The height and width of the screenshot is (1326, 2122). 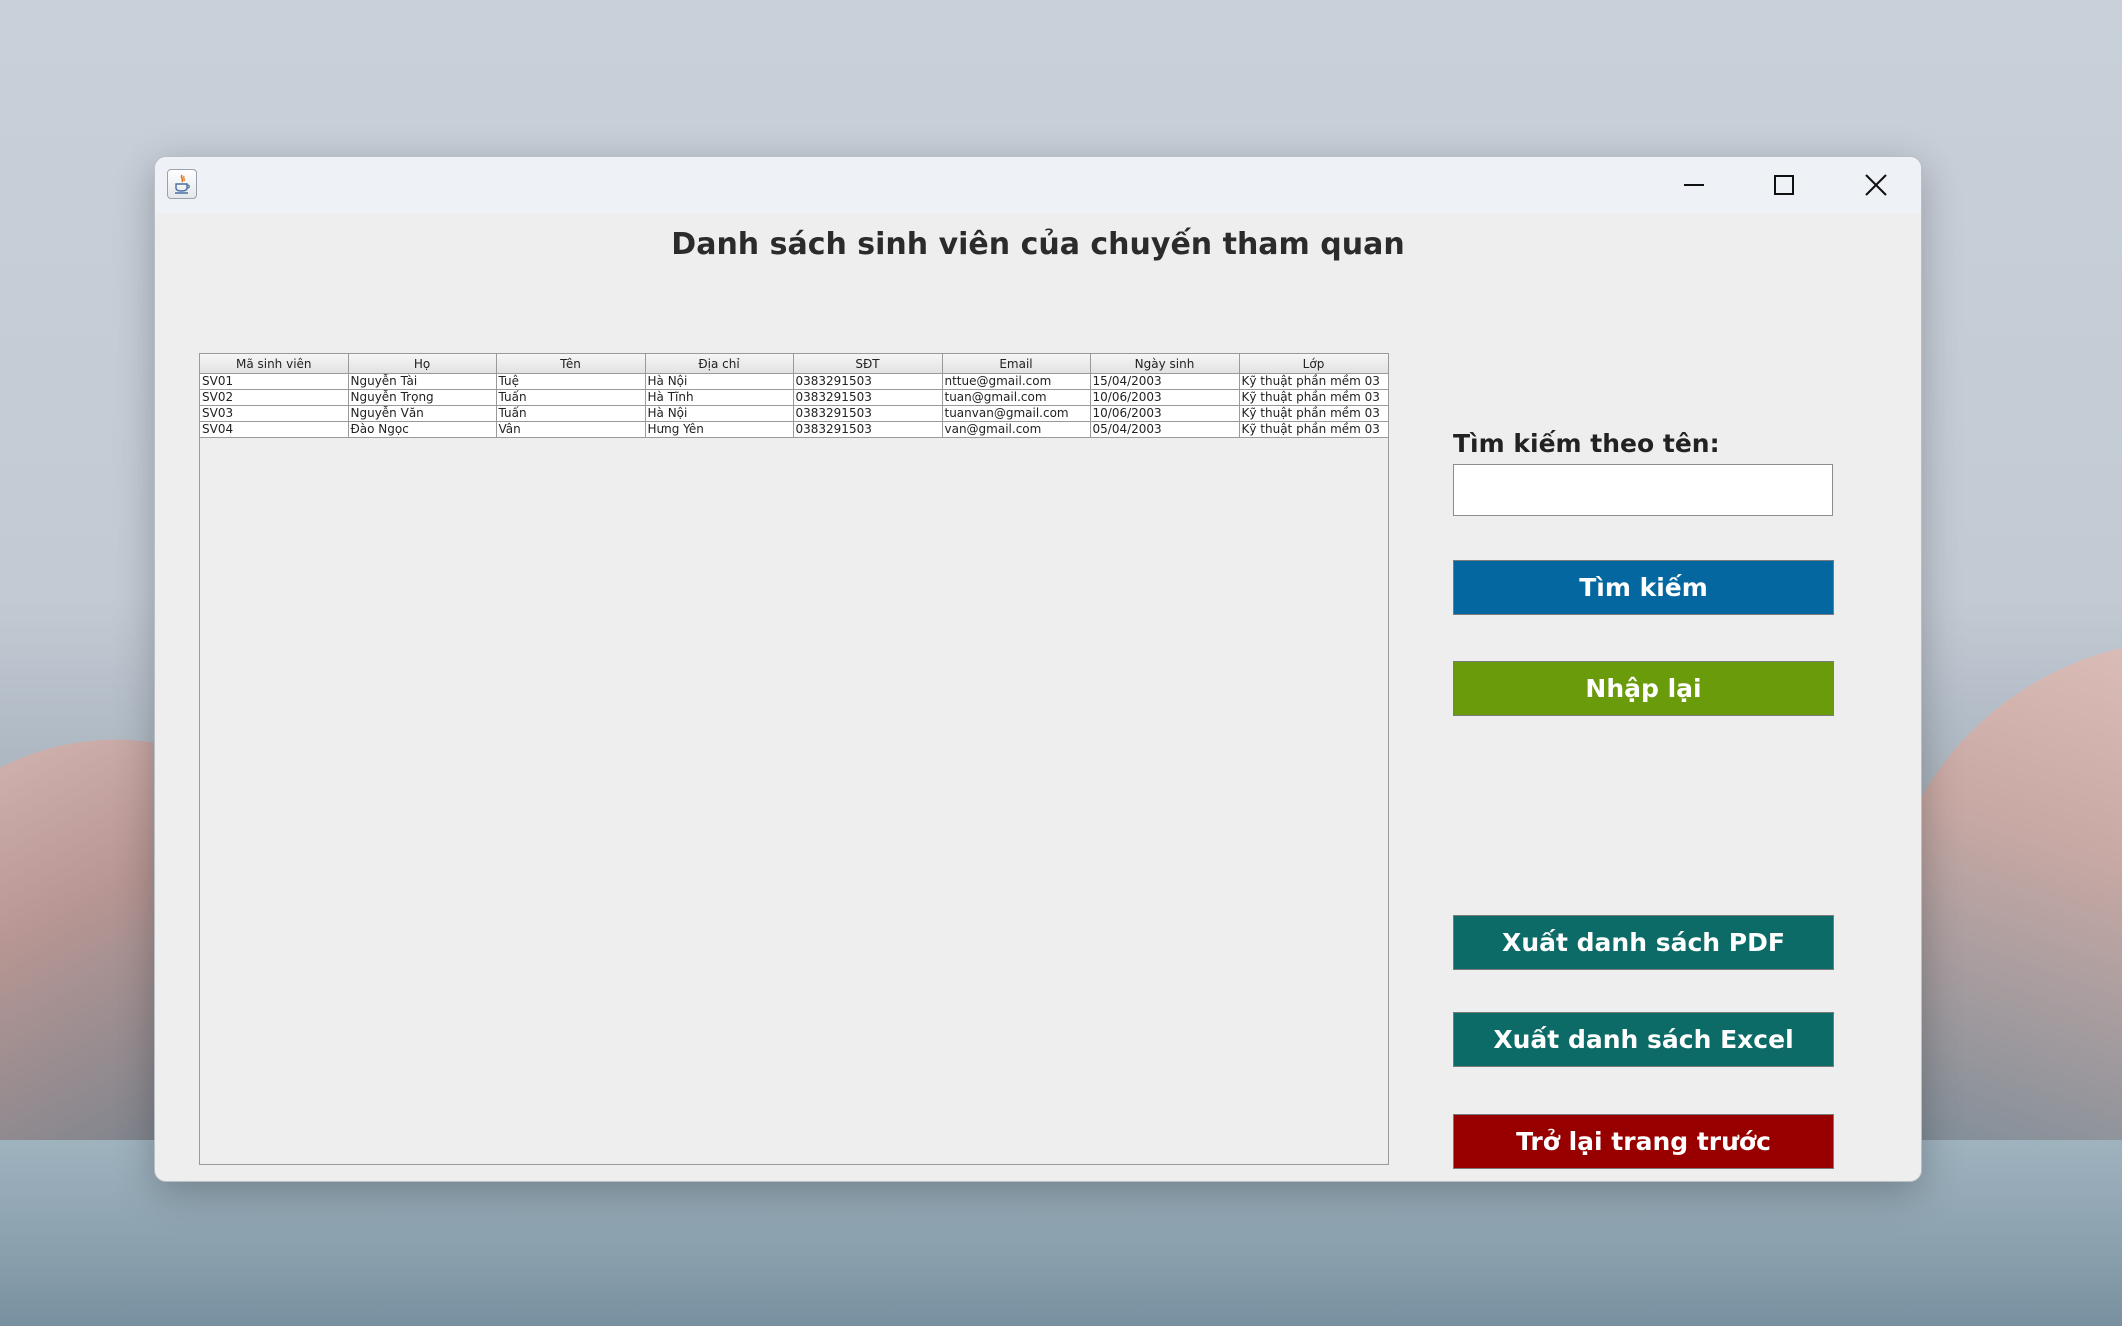 What do you see at coordinates (422, 429) in the screenshot?
I see `table-cell: Đào Ngọc` at bounding box center [422, 429].